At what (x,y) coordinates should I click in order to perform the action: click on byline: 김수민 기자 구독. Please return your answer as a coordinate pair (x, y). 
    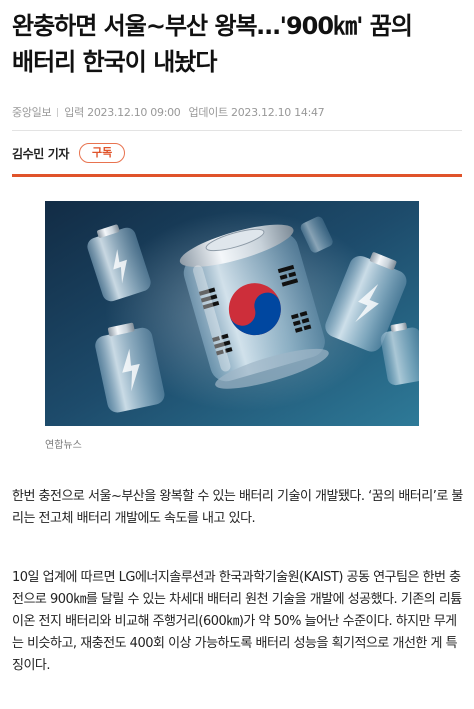
    Looking at the image, I should click on (69, 153).